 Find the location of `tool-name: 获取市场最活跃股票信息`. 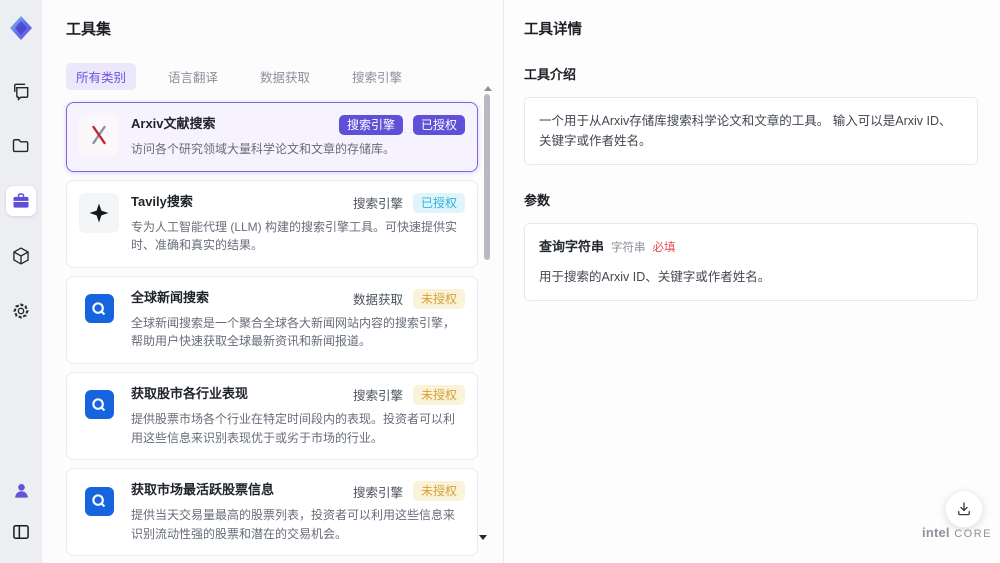

tool-name: 获取市场最活跃股票信息 is located at coordinates (203, 490).